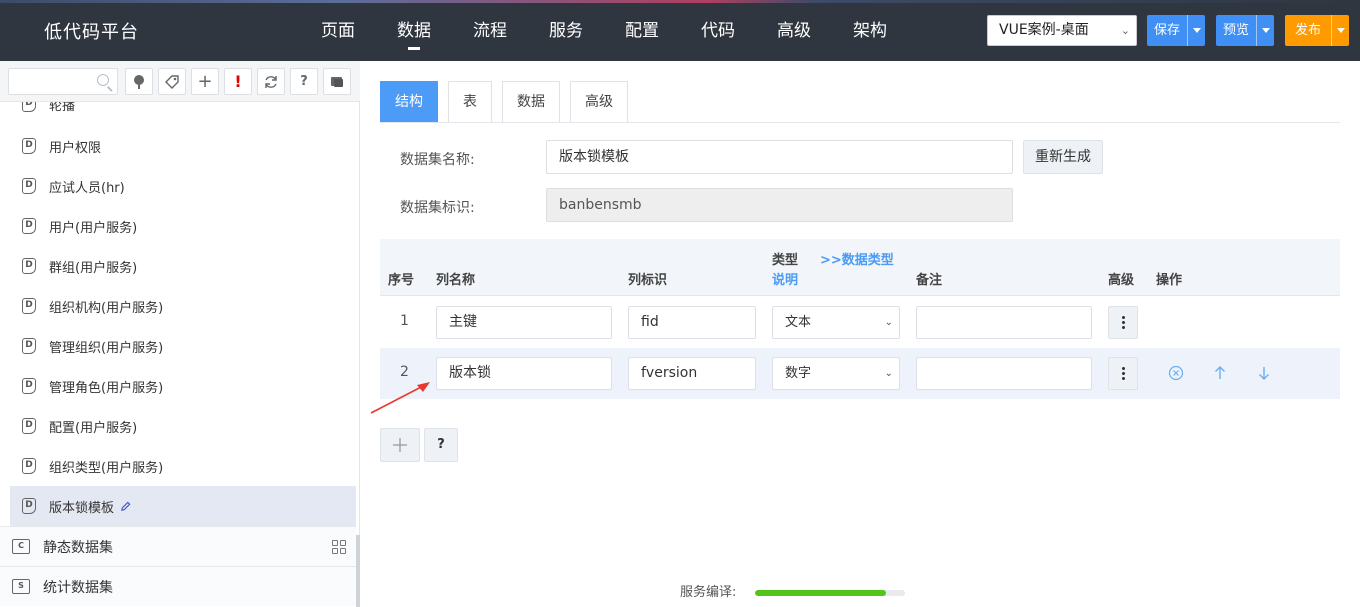 The image size is (1360, 607). Describe the element at coordinates (106, 308) in the screenshot. I see `tree-item-label: 组织机构(用户服务)` at that location.